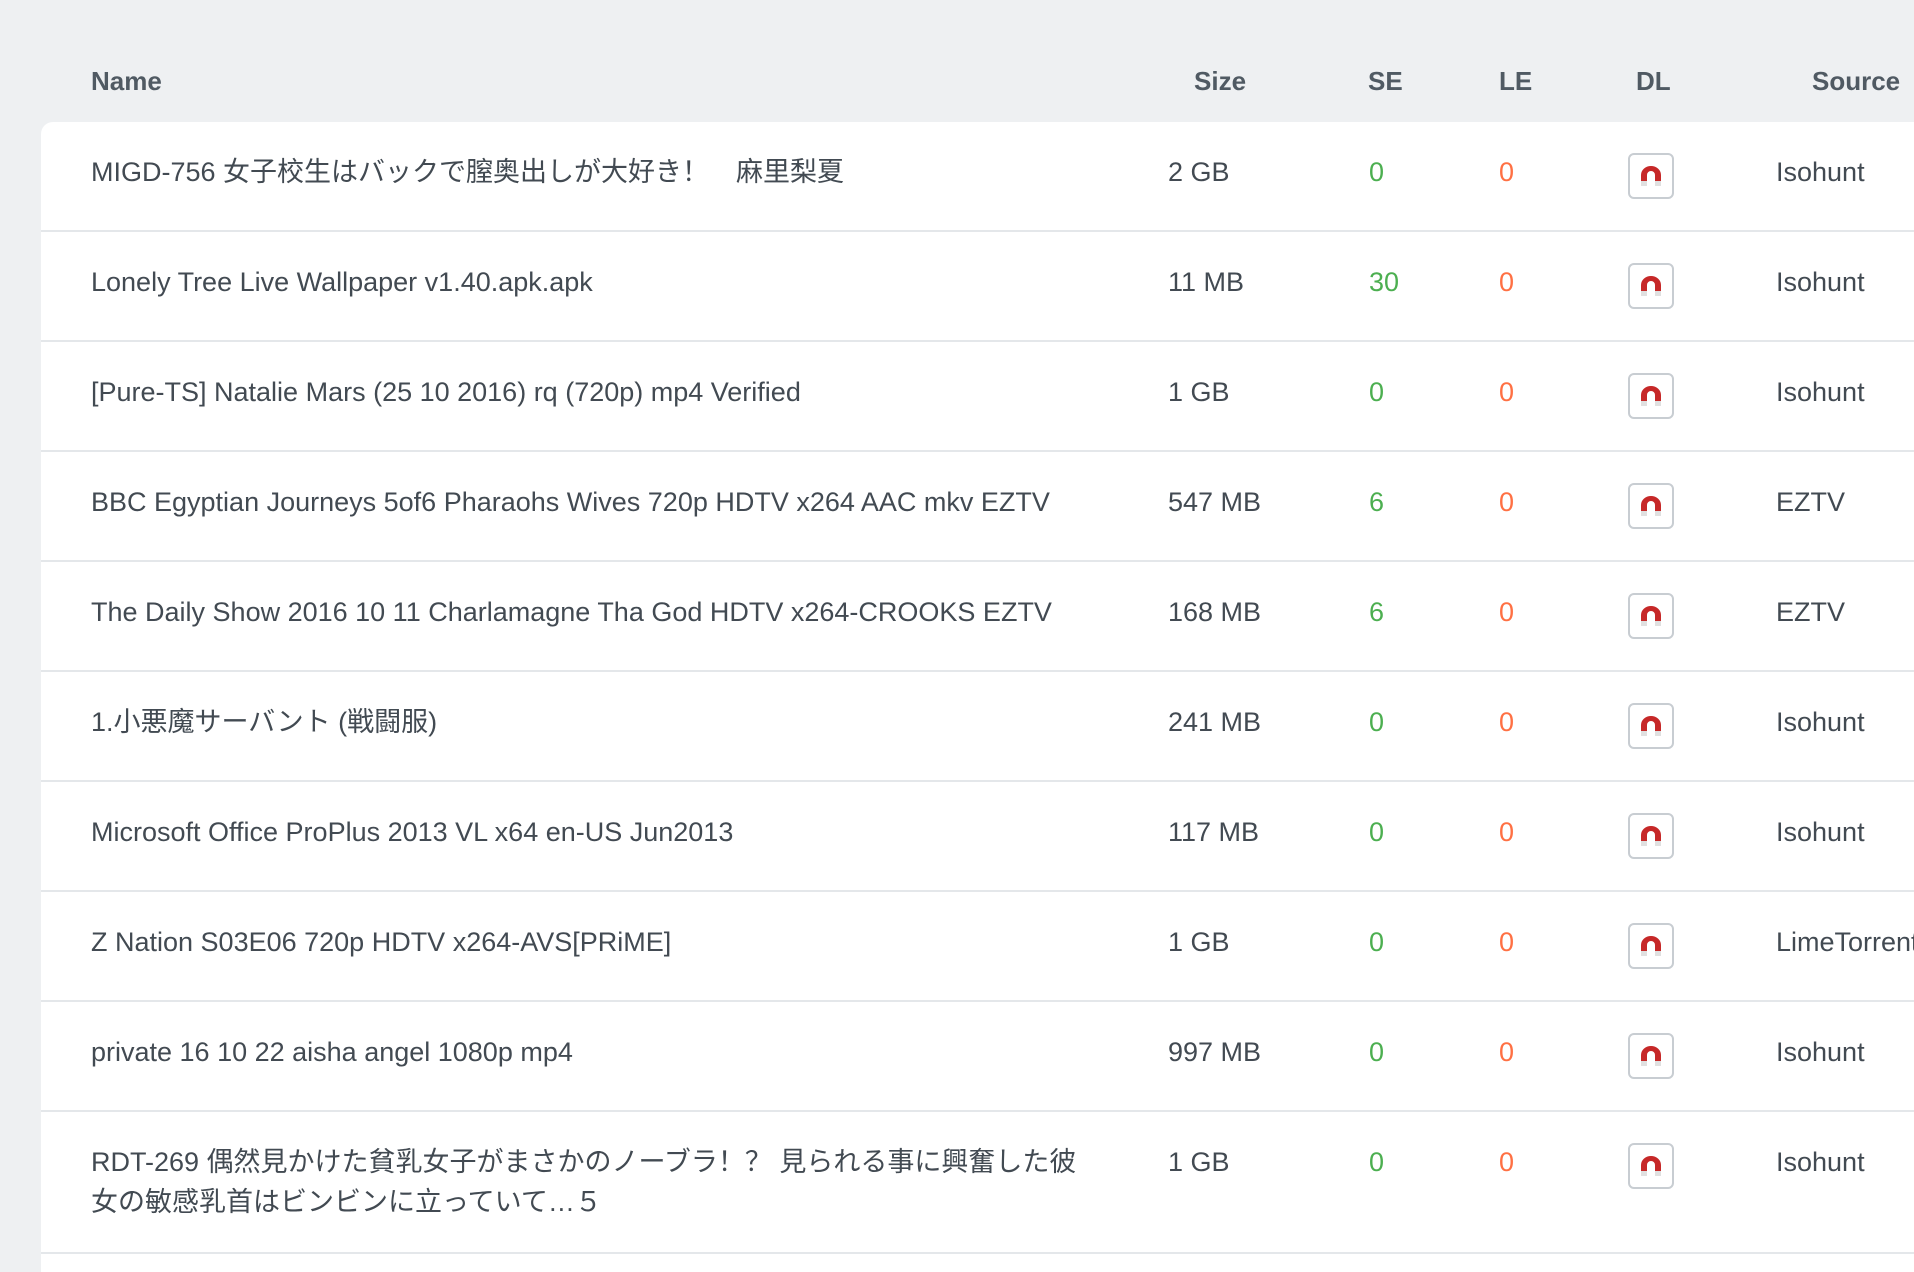 The image size is (1914, 1272). I want to click on table-header: Name Size SE LE DL Source, so click(957, 61).